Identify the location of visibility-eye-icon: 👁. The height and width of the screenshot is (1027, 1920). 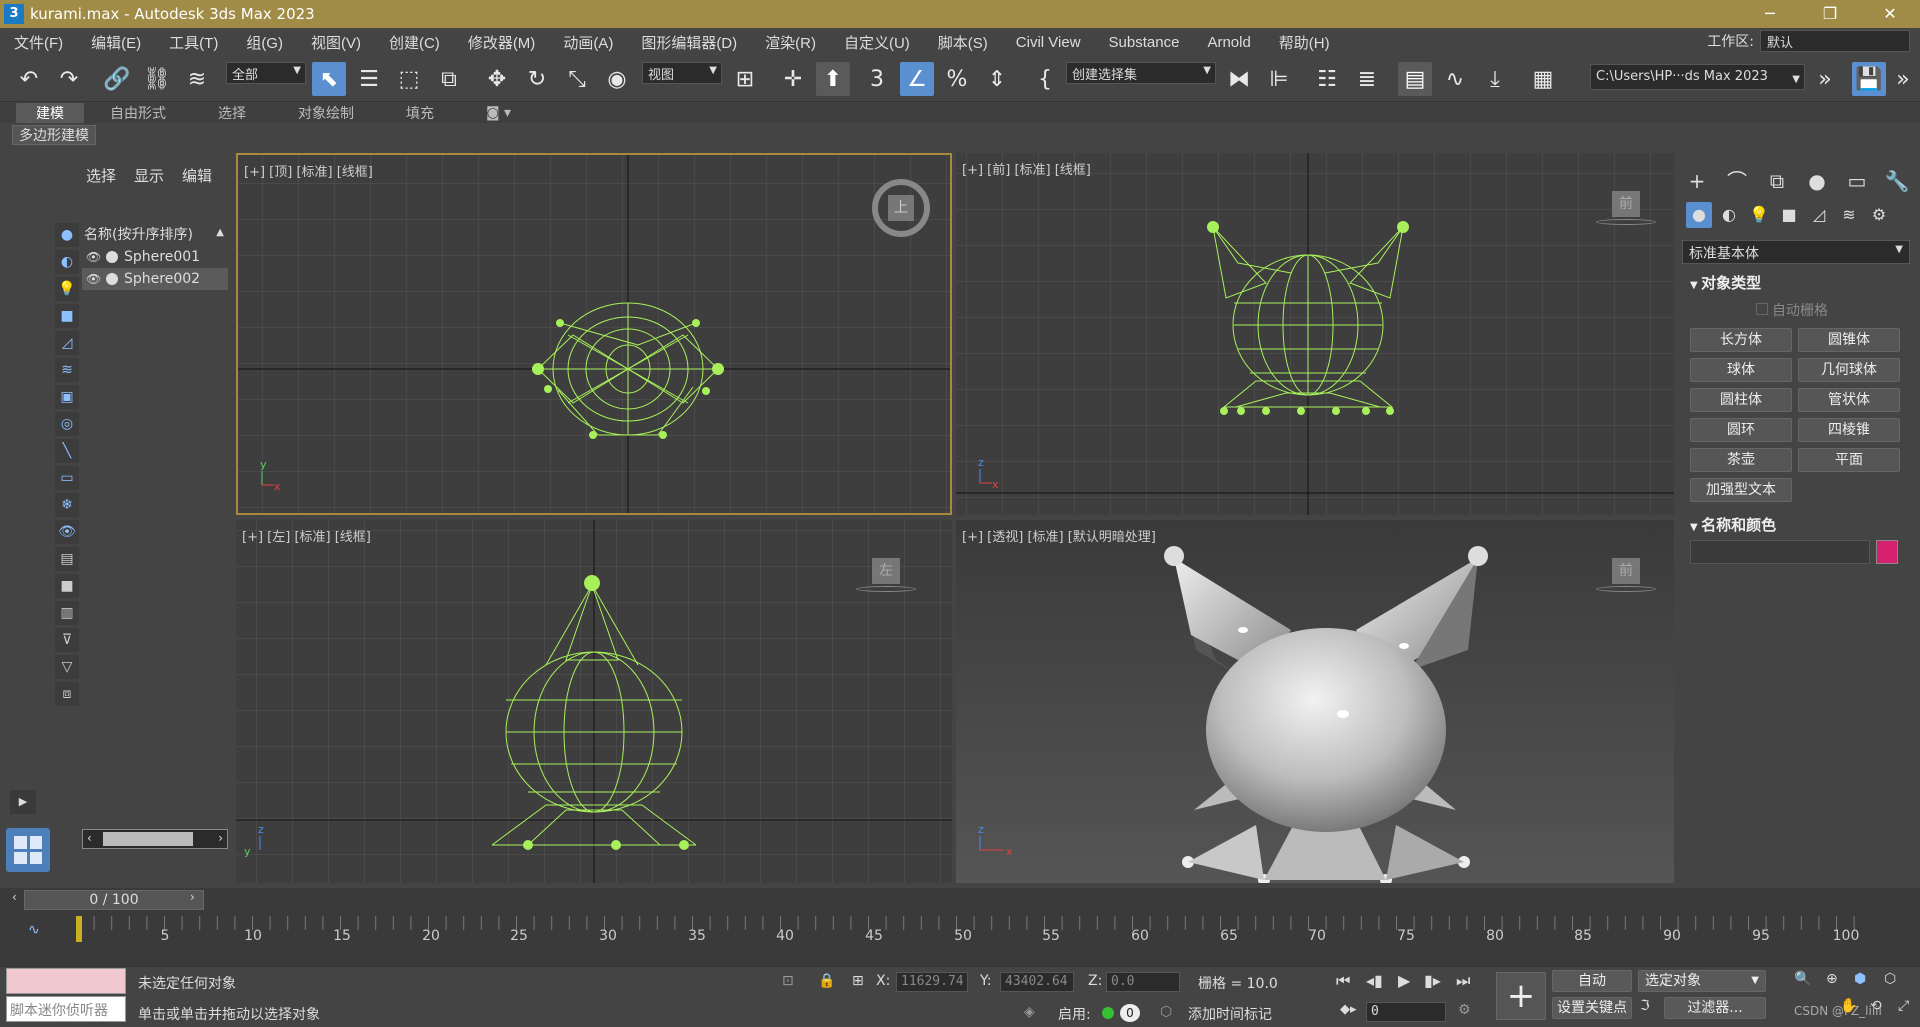
(94, 279).